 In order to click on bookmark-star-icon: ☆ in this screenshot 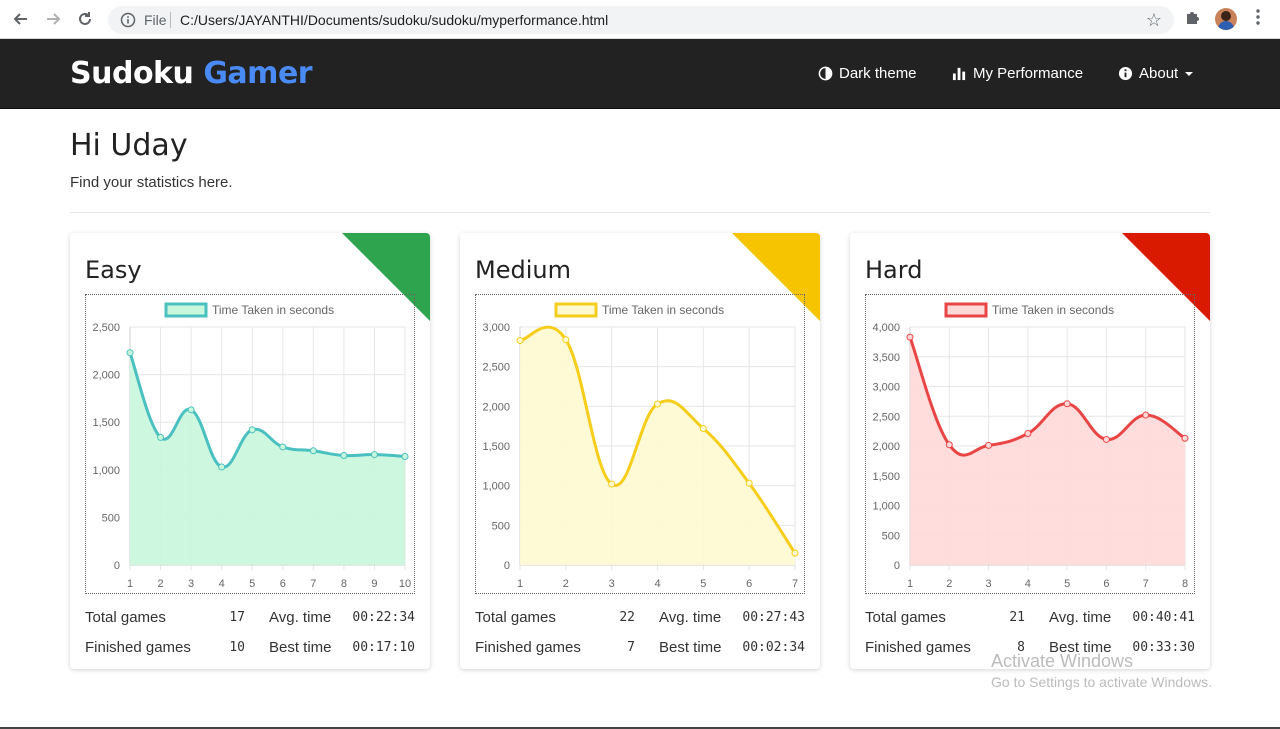, I will do `click(1154, 20)`.